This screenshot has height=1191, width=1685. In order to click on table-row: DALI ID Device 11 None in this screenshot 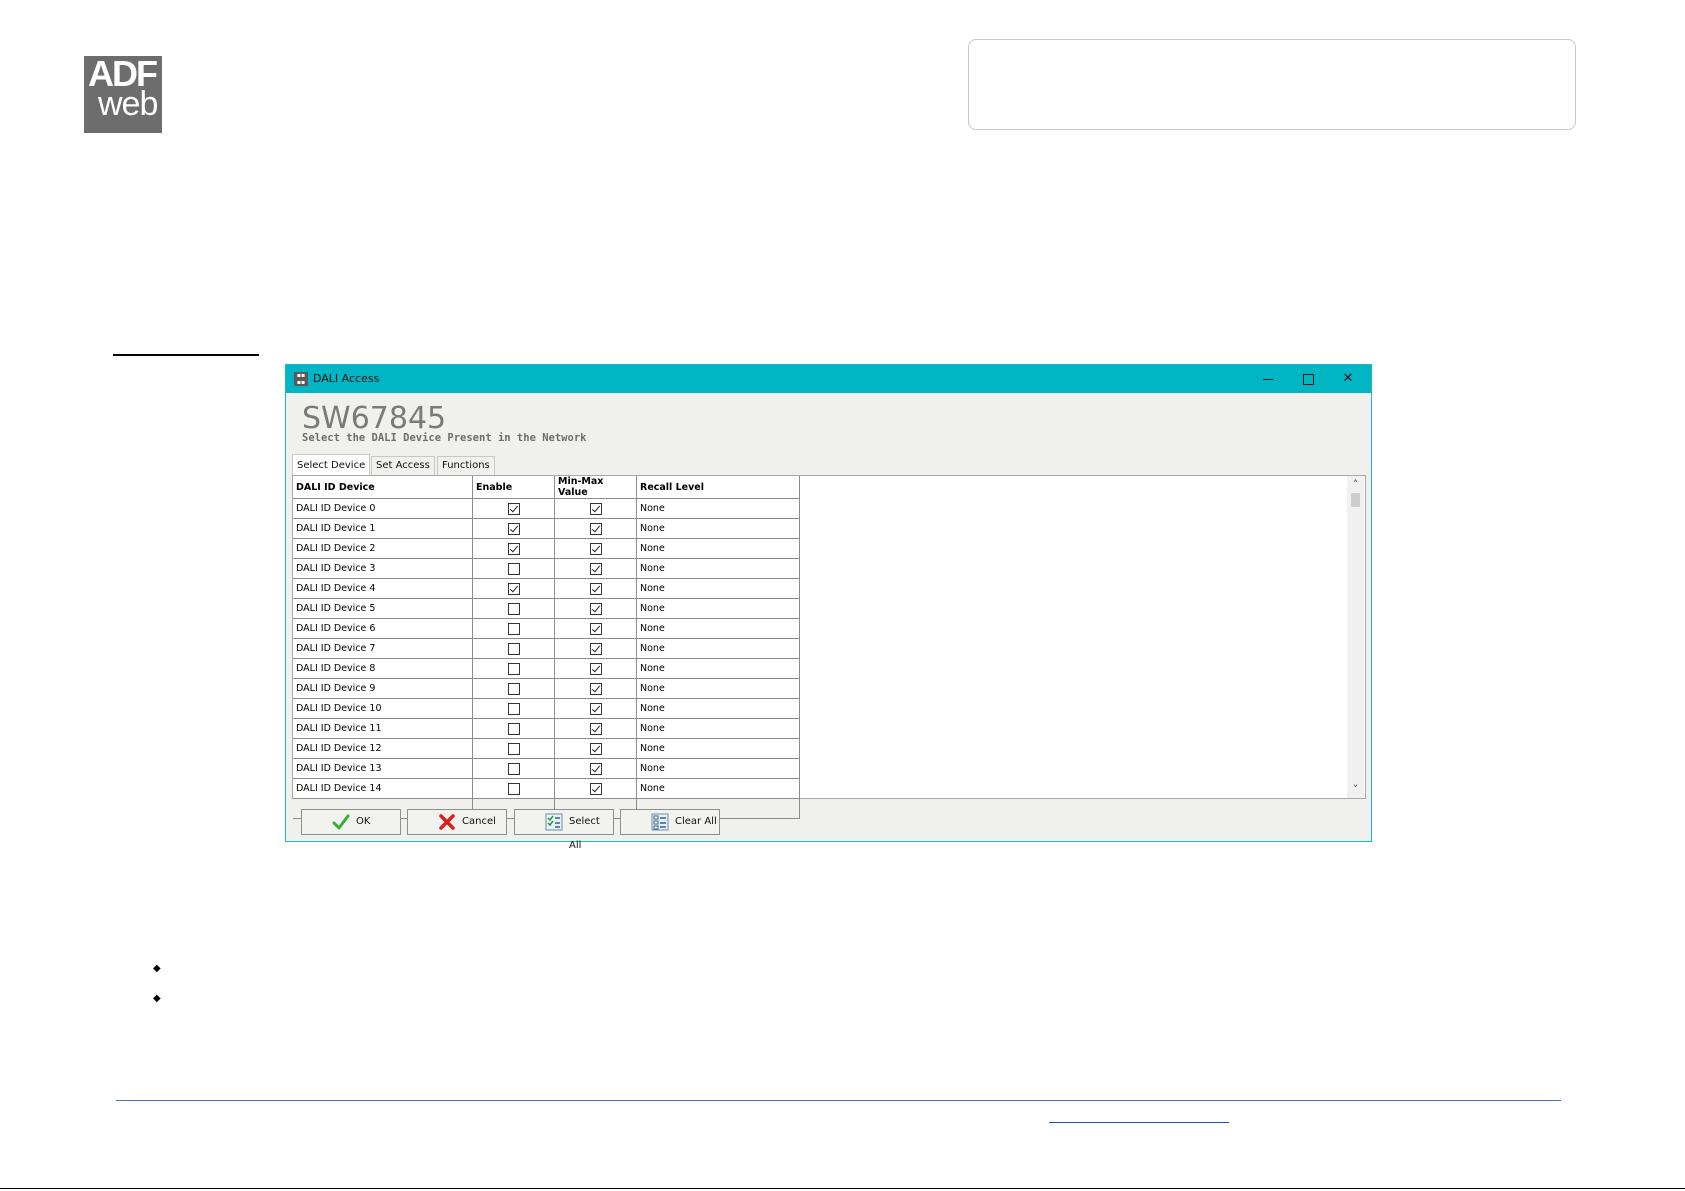, I will do `click(546, 728)`.